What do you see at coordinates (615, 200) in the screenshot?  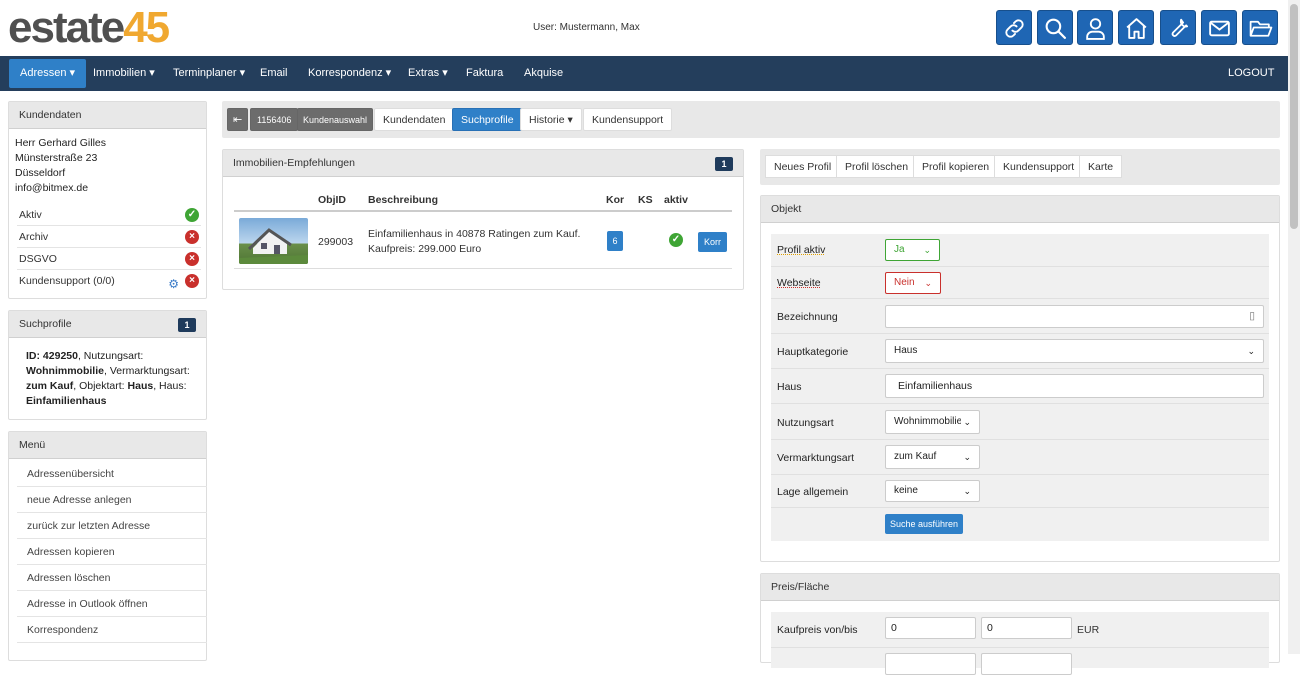 I see `col-kor: Kor` at bounding box center [615, 200].